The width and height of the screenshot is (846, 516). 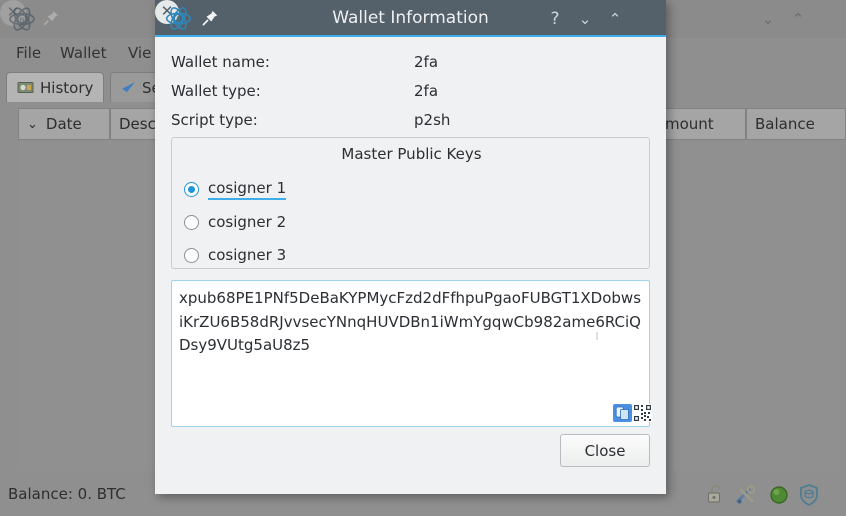 I want to click on tab-history: History, so click(x=55, y=87).